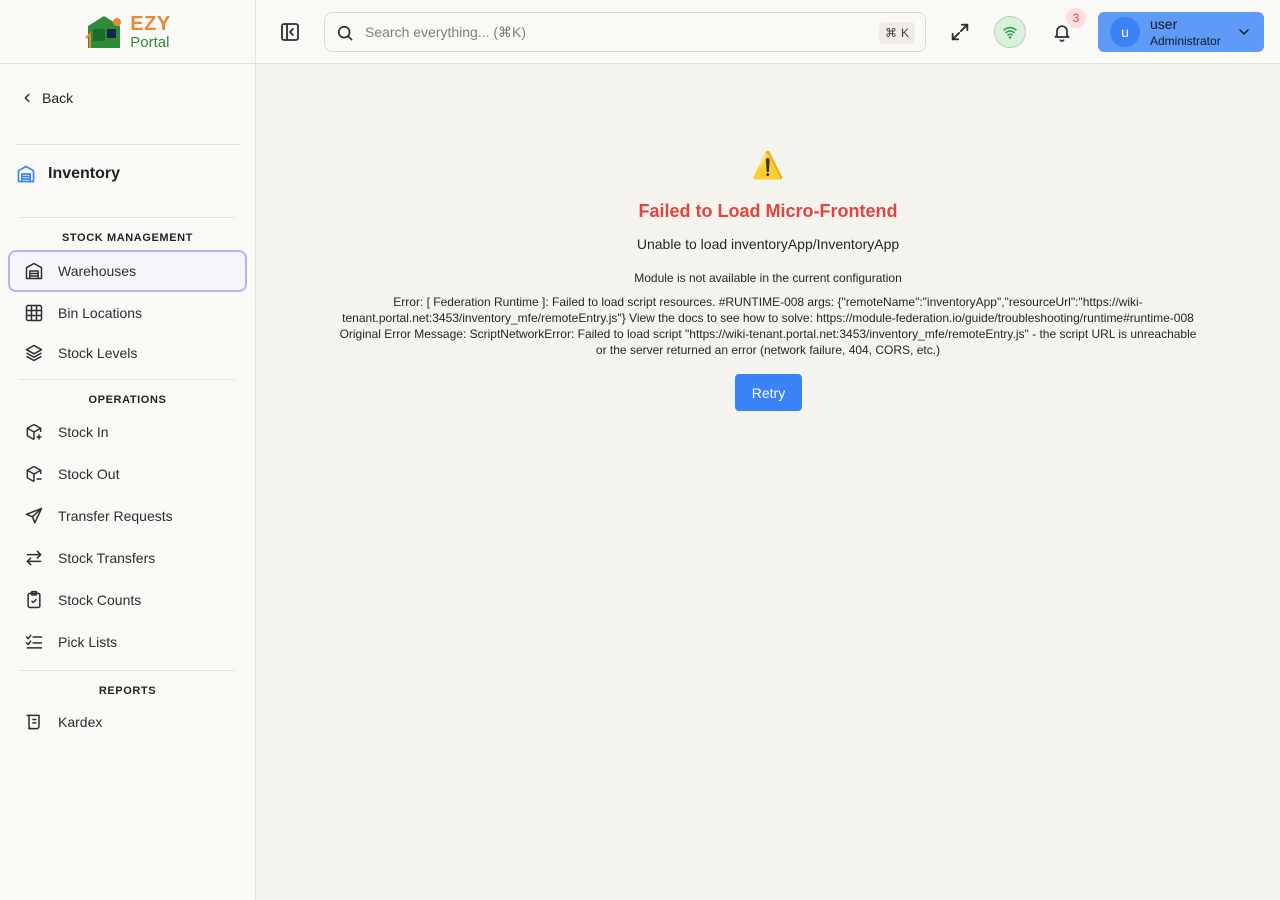 Image resolution: width=1280 pixels, height=900 pixels. I want to click on sidebar-item-stock-in: Stock In, so click(127, 432).